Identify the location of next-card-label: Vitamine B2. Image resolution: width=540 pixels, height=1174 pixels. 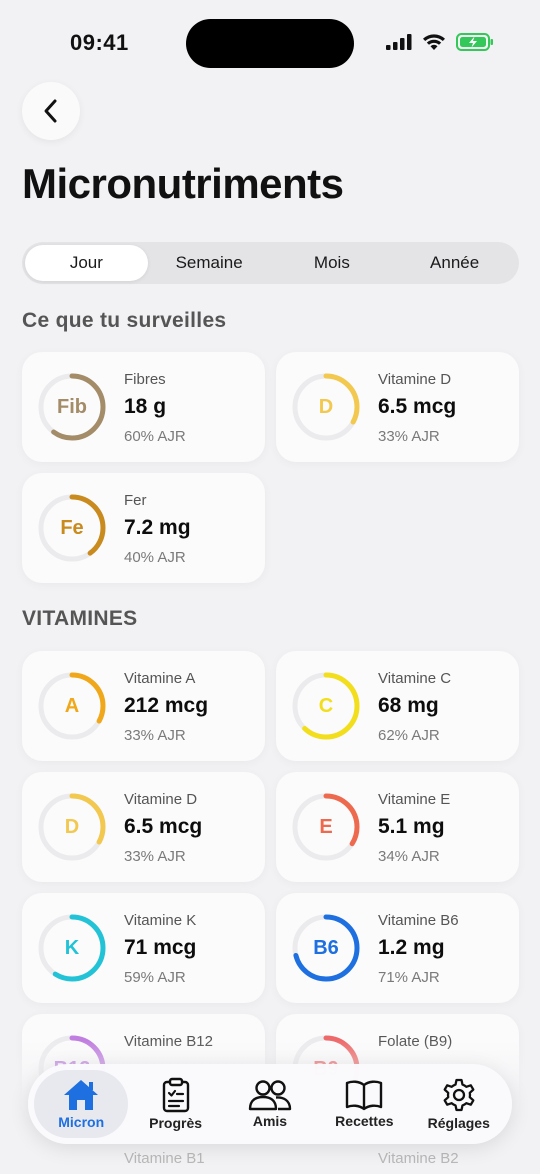
(418, 1158).